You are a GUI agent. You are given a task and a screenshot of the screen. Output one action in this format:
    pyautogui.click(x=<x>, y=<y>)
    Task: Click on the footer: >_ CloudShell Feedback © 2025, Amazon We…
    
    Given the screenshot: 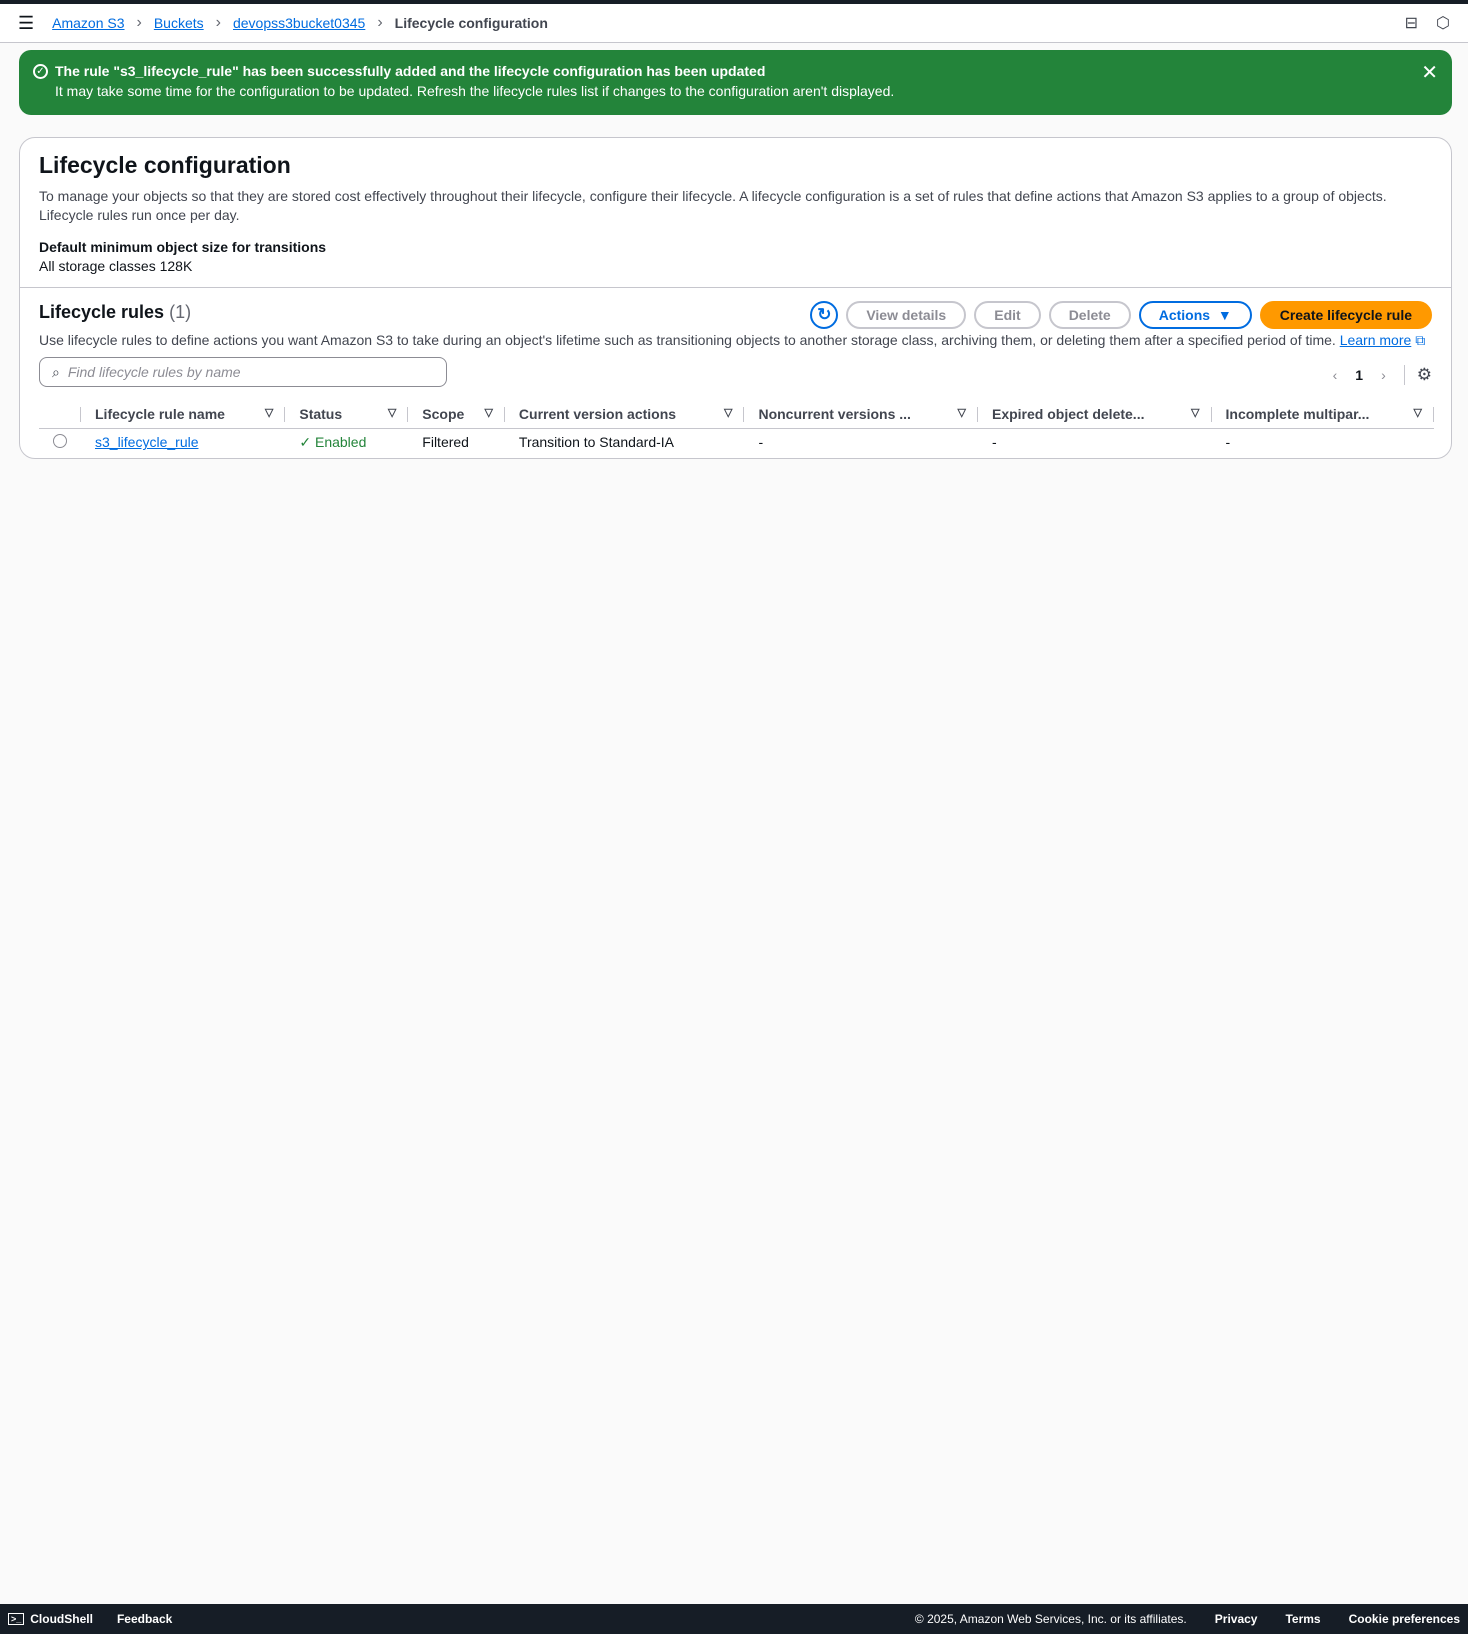 What is the action you would take?
    pyautogui.click(x=734, y=1619)
    